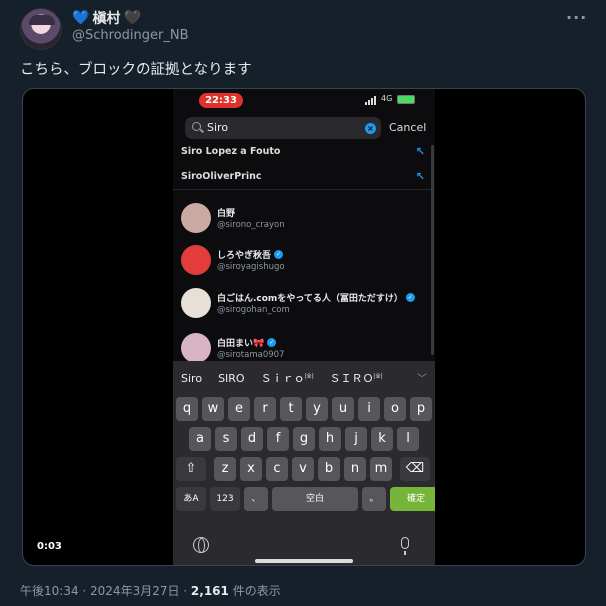 The image size is (606, 606). Describe the element at coordinates (304, 152) in the screenshot. I see `suggestion-item: Siro Lopez a Fouto ↖` at that location.